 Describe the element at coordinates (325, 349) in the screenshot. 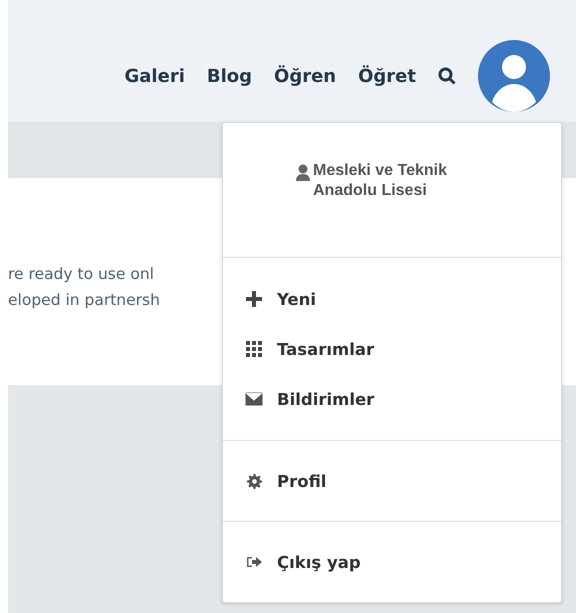

I see `menu-item-label: Tasarımlar` at that location.